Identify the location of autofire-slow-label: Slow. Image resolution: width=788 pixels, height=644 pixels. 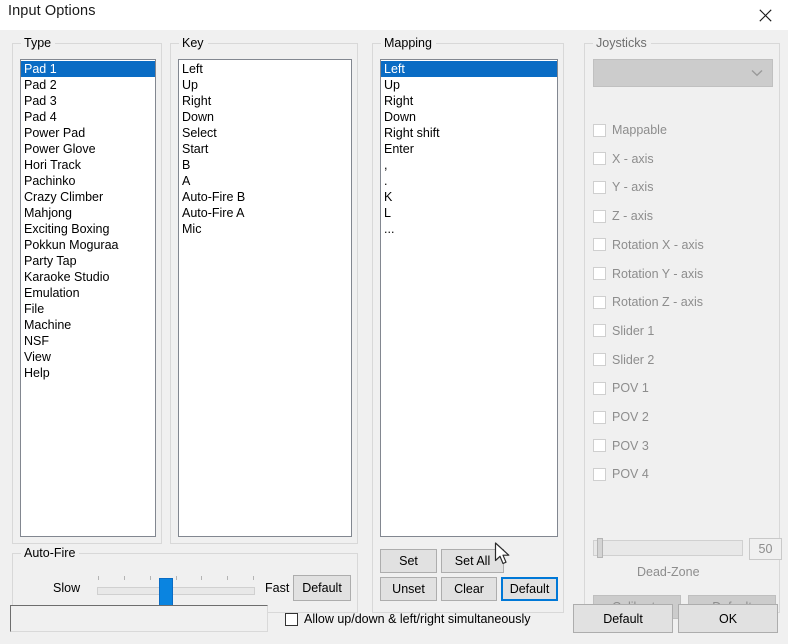
(67, 588).